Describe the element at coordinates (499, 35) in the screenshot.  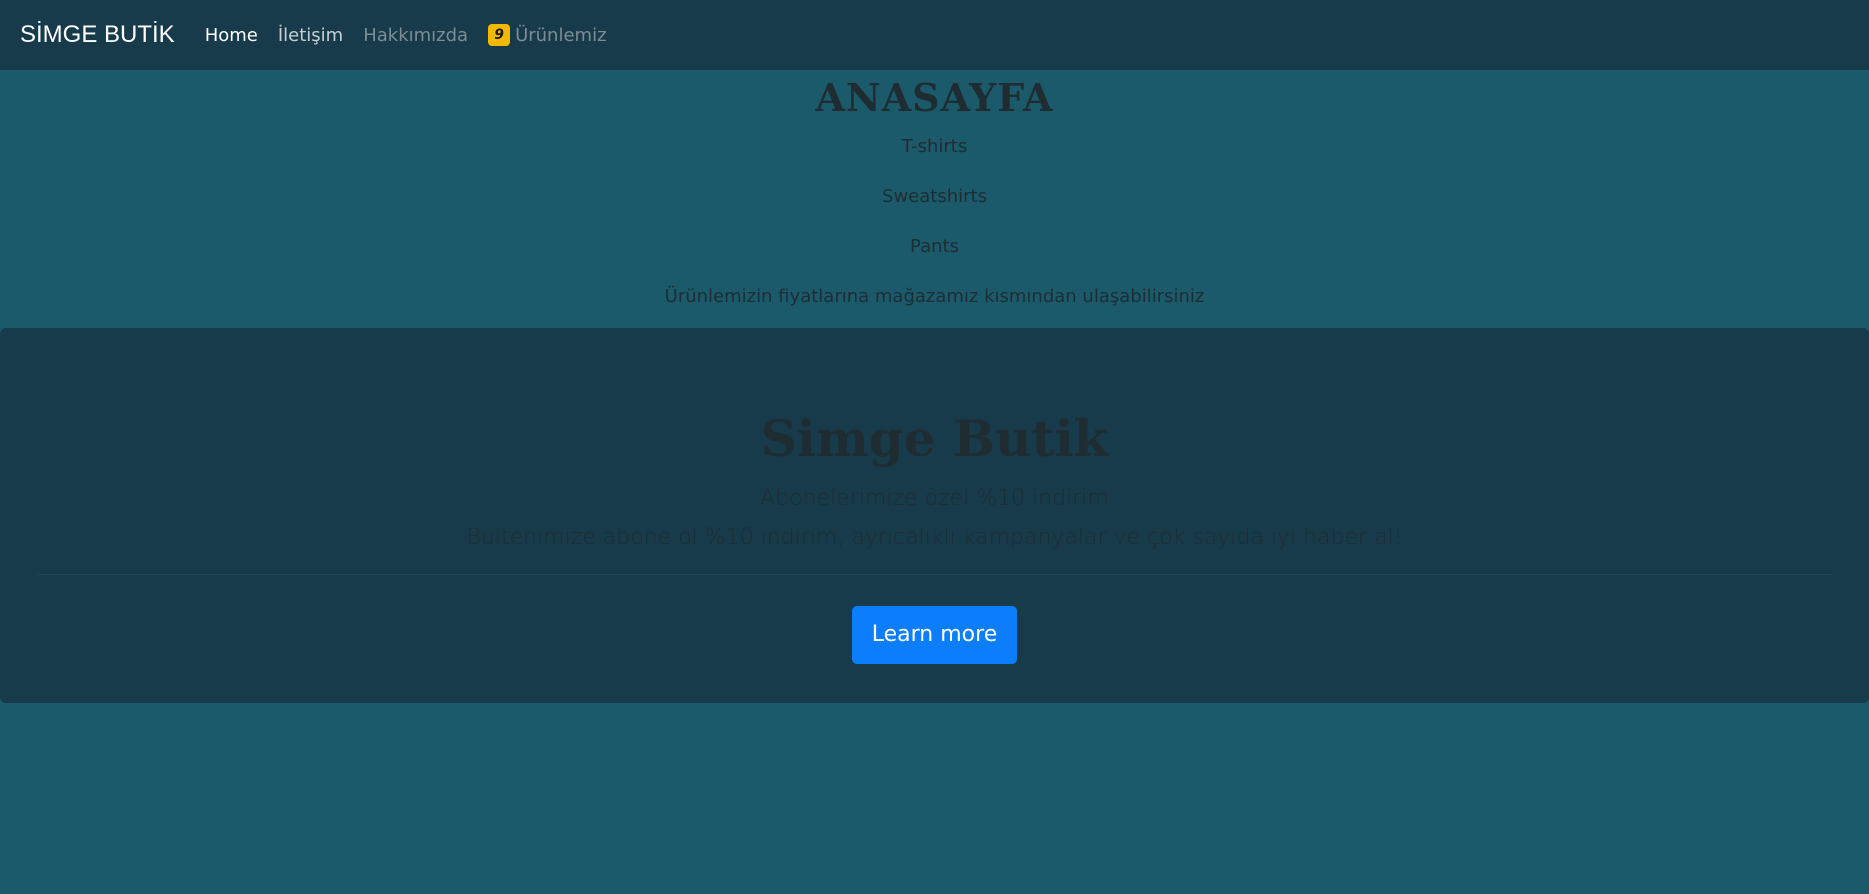
I see `products-count-badge: 9` at that location.